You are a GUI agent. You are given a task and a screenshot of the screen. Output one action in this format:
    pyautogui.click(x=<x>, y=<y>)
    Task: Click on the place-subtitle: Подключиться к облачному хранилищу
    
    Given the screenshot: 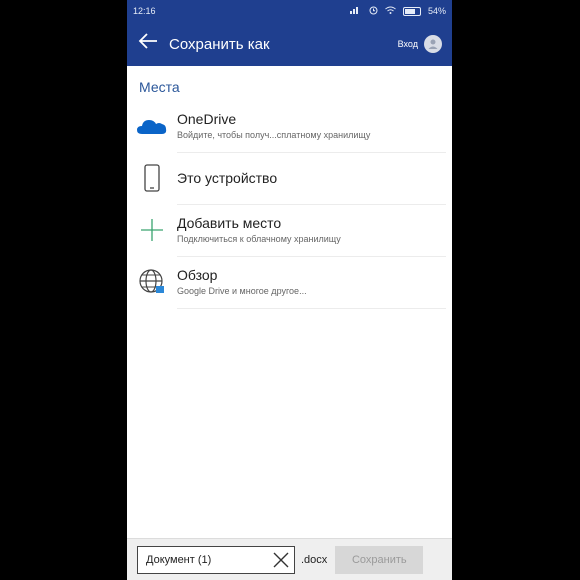 What is the action you would take?
    pyautogui.click(x=259, y=239)
    